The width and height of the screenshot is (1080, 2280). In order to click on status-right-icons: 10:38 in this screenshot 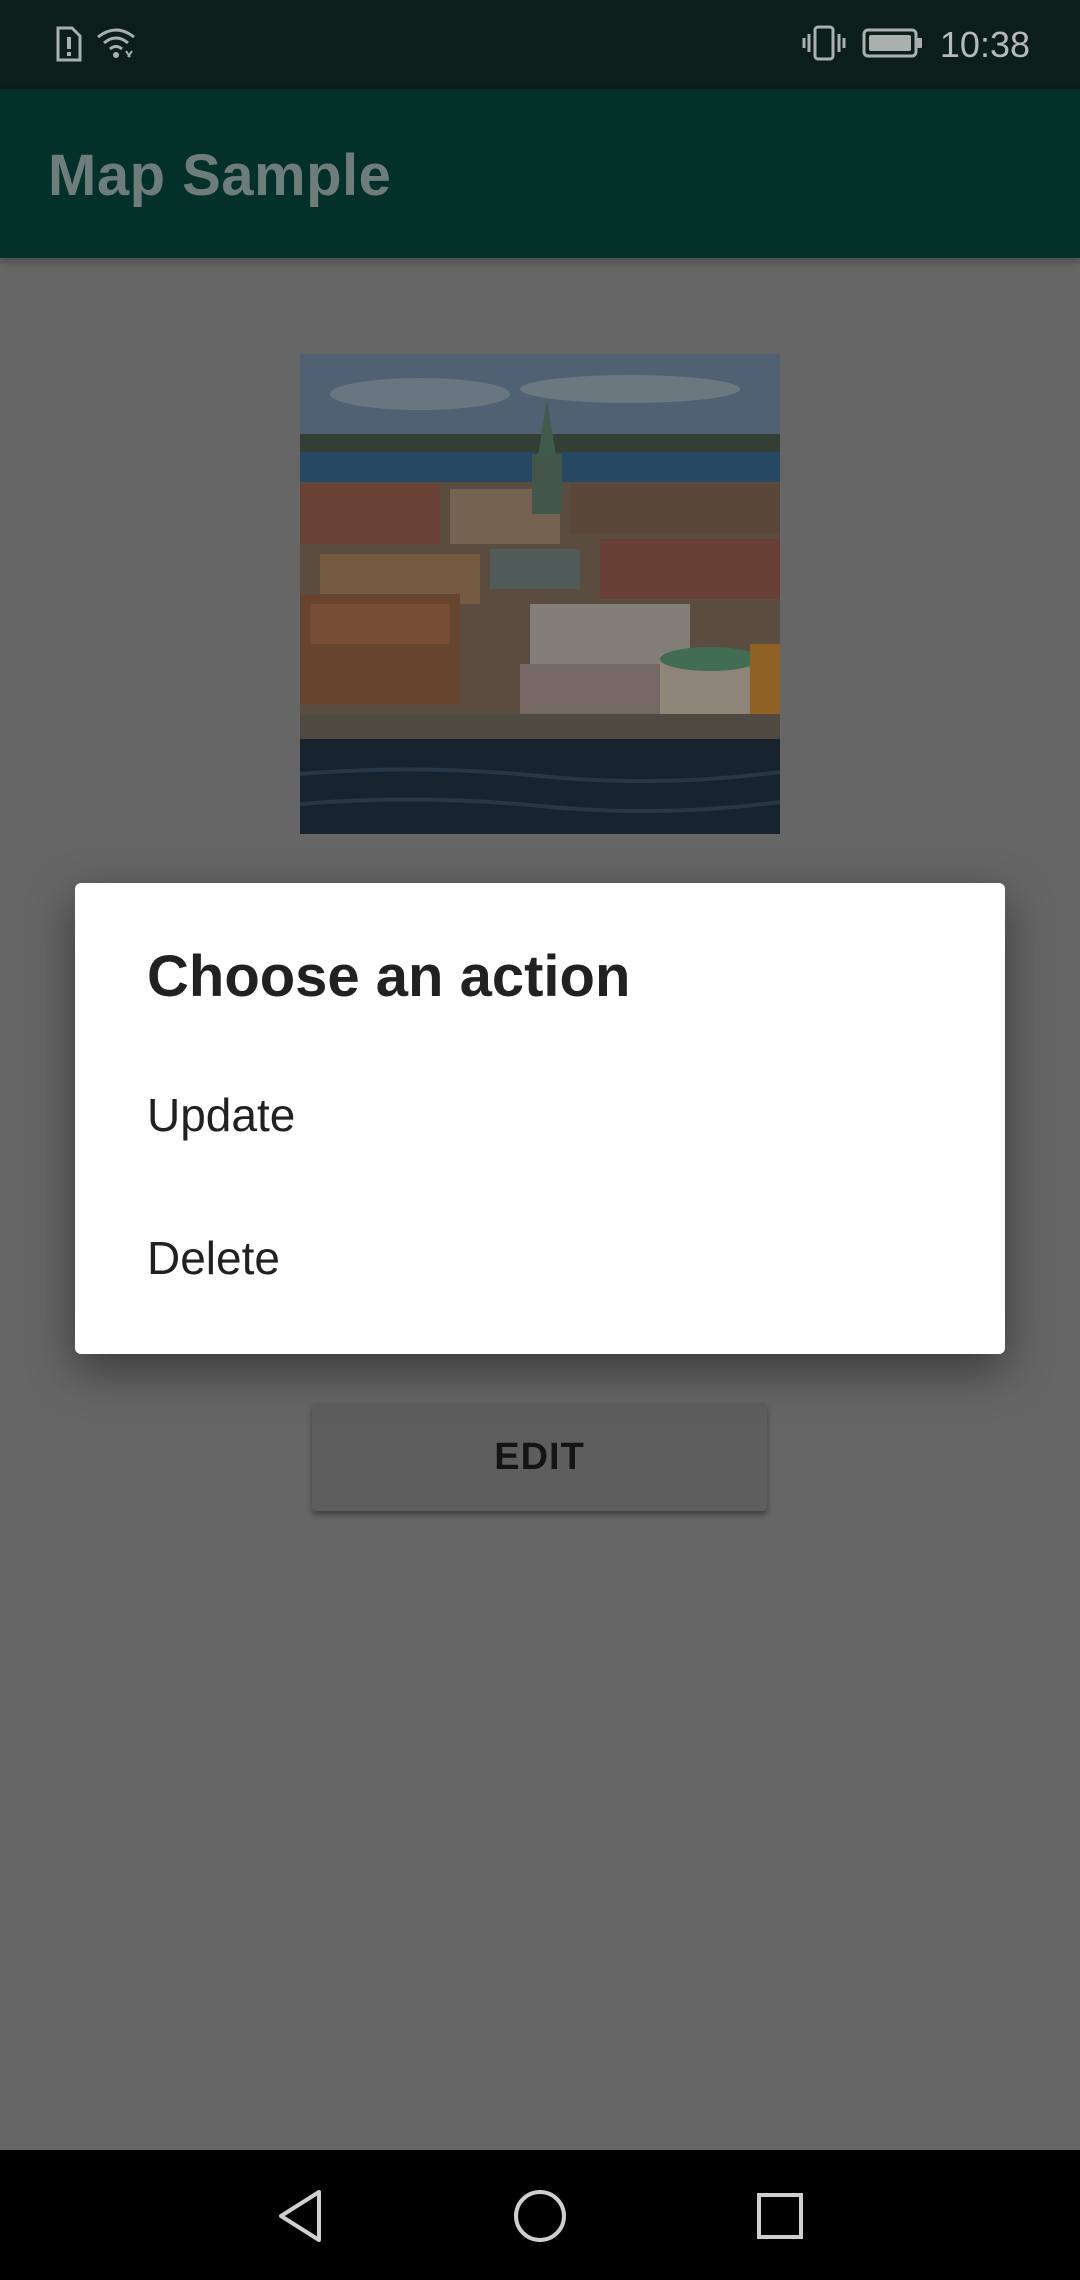, I will do `click(916, 45)`.